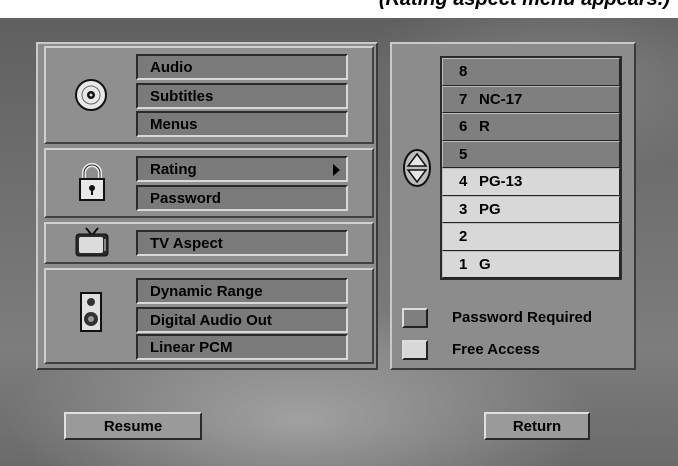  I want to click on rating-number: 6, so click(463, 126).